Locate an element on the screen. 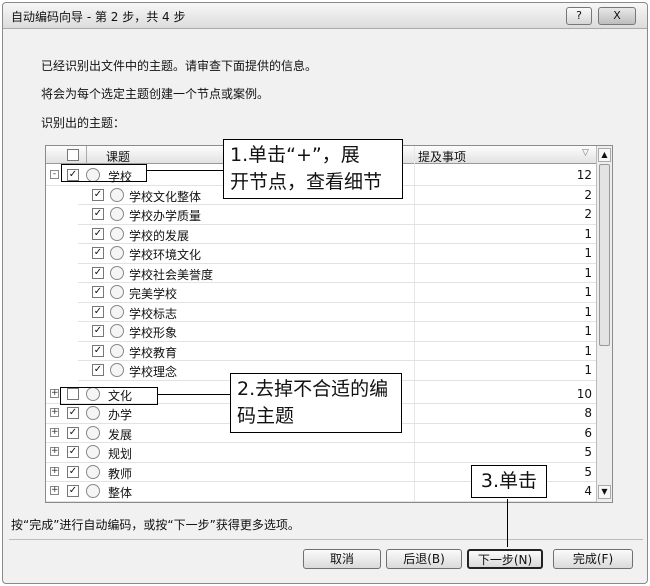 The width and height of the screenshot is (650, 586). intro-text-1: 已经识别出文件中的主题。请审查下面提供的信息。 is located at coordinates (179, 66).